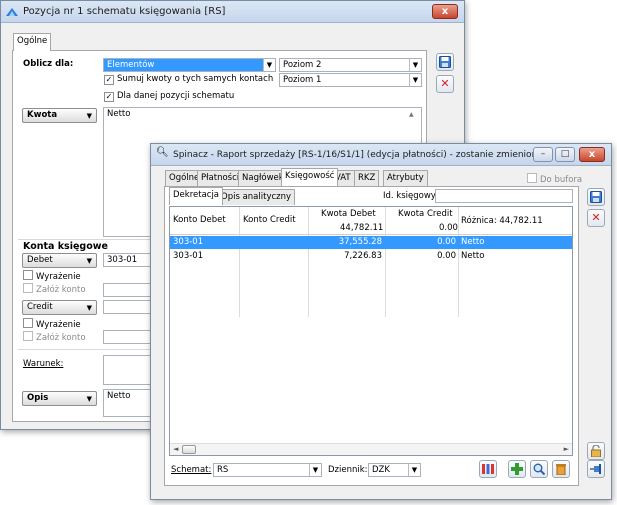 Image resolution: width=617 pixels, height=505 pixels. I want to click on schemat-label: Schemat:, so click(191, 470).